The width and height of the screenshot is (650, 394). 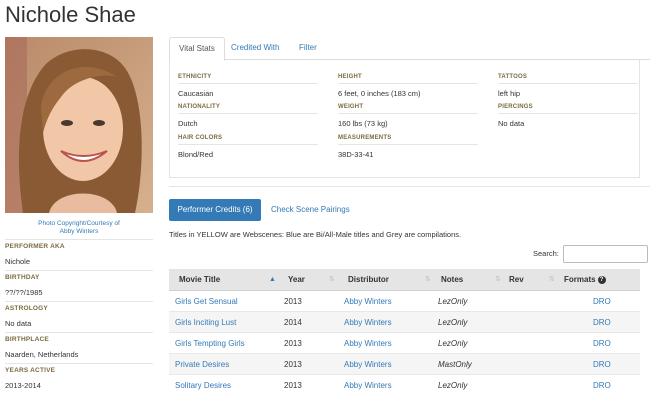 What do you see at coordinates (452, 280) in the screenshot?
I see `column-header-notes: Notes` at bounding box center [452, 280].